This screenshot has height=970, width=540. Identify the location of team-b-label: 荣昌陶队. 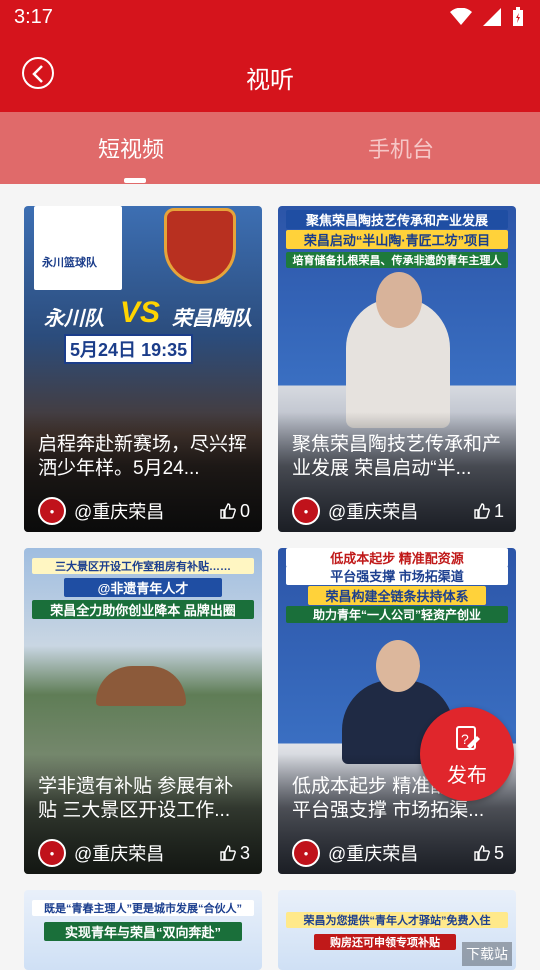
(212, 319).